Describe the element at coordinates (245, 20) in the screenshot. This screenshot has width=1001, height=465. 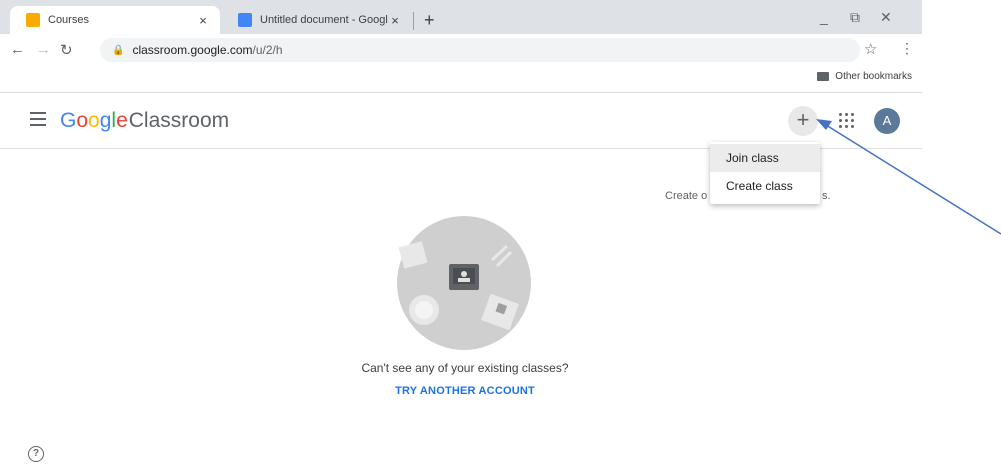
I see `docs-favicon-icon` at that location.